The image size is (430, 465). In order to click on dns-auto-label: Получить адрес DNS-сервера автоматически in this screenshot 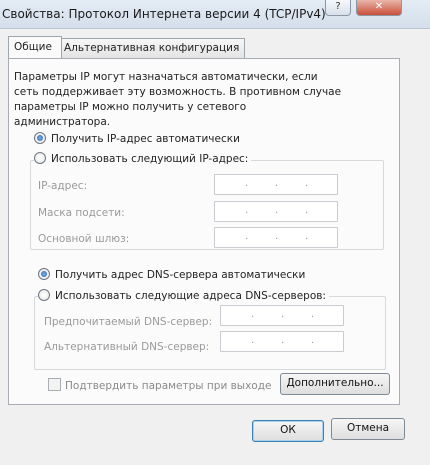, I will do `click(180, 275)`.